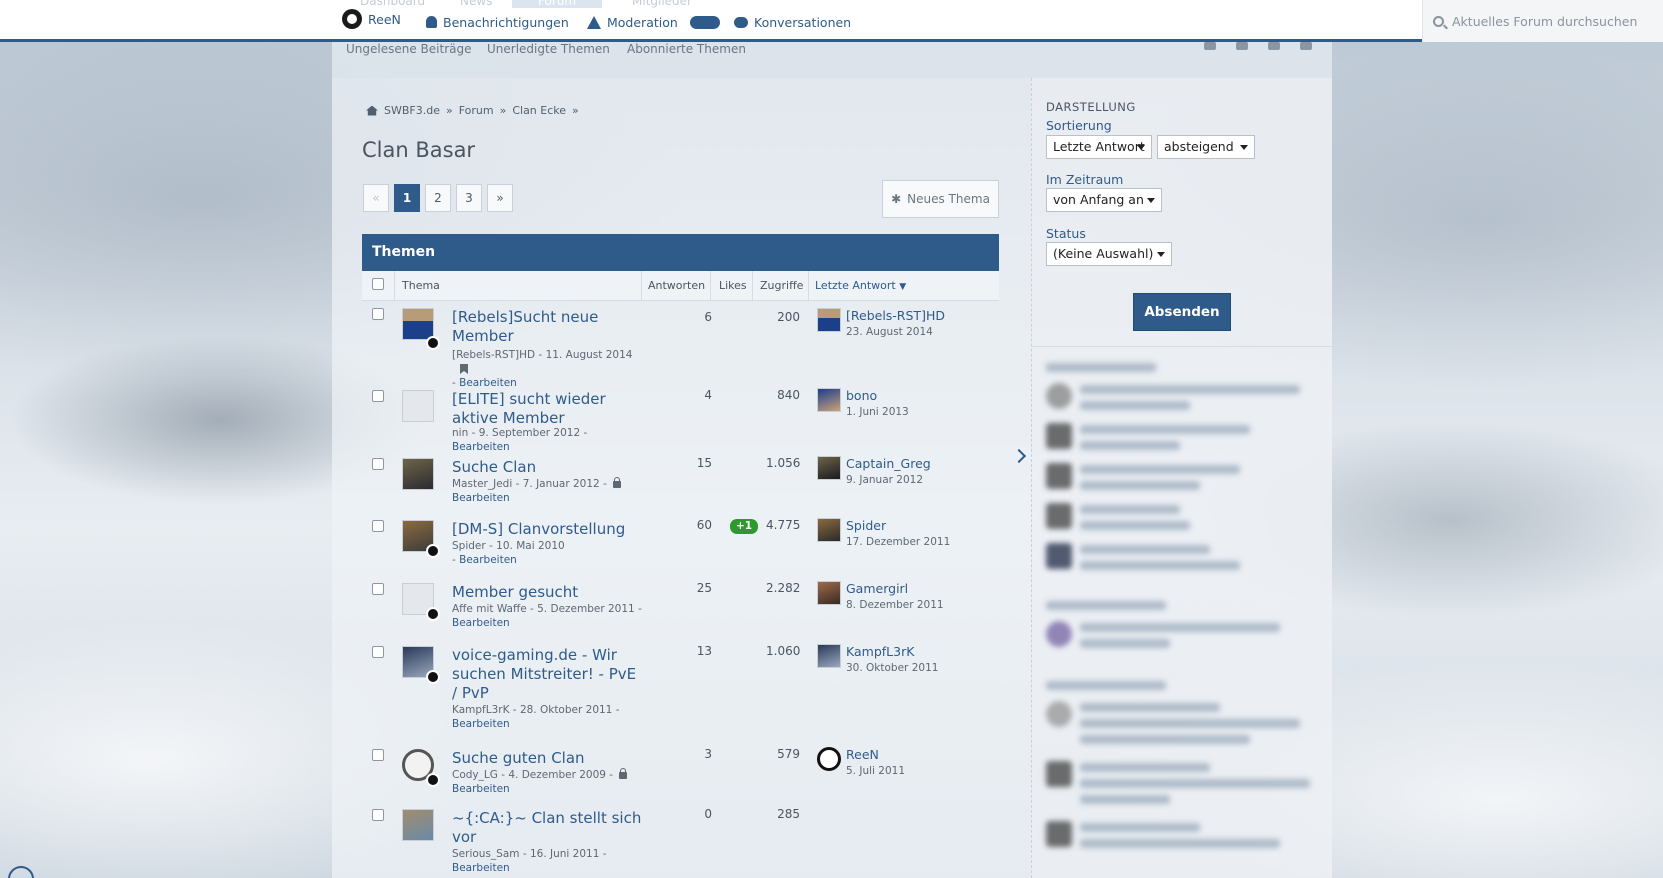 This screenshot has width=1663, height=878. What do you see at coordinates (1274, 46) in the screenshot?
I see `users-online-icon` at bounding box center [1274, 46].